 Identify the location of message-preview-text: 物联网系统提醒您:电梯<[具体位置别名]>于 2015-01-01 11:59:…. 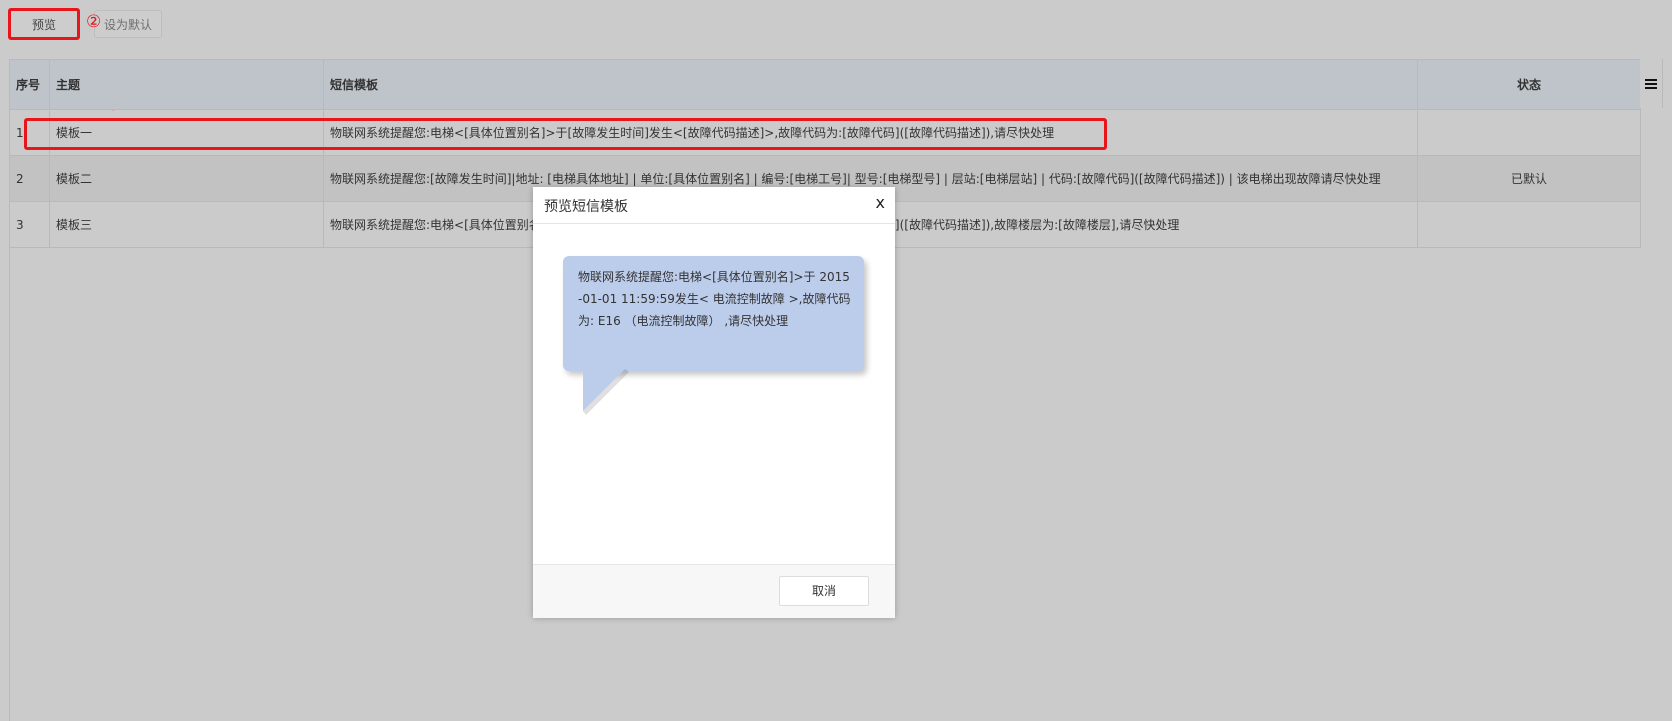
(714, 299).